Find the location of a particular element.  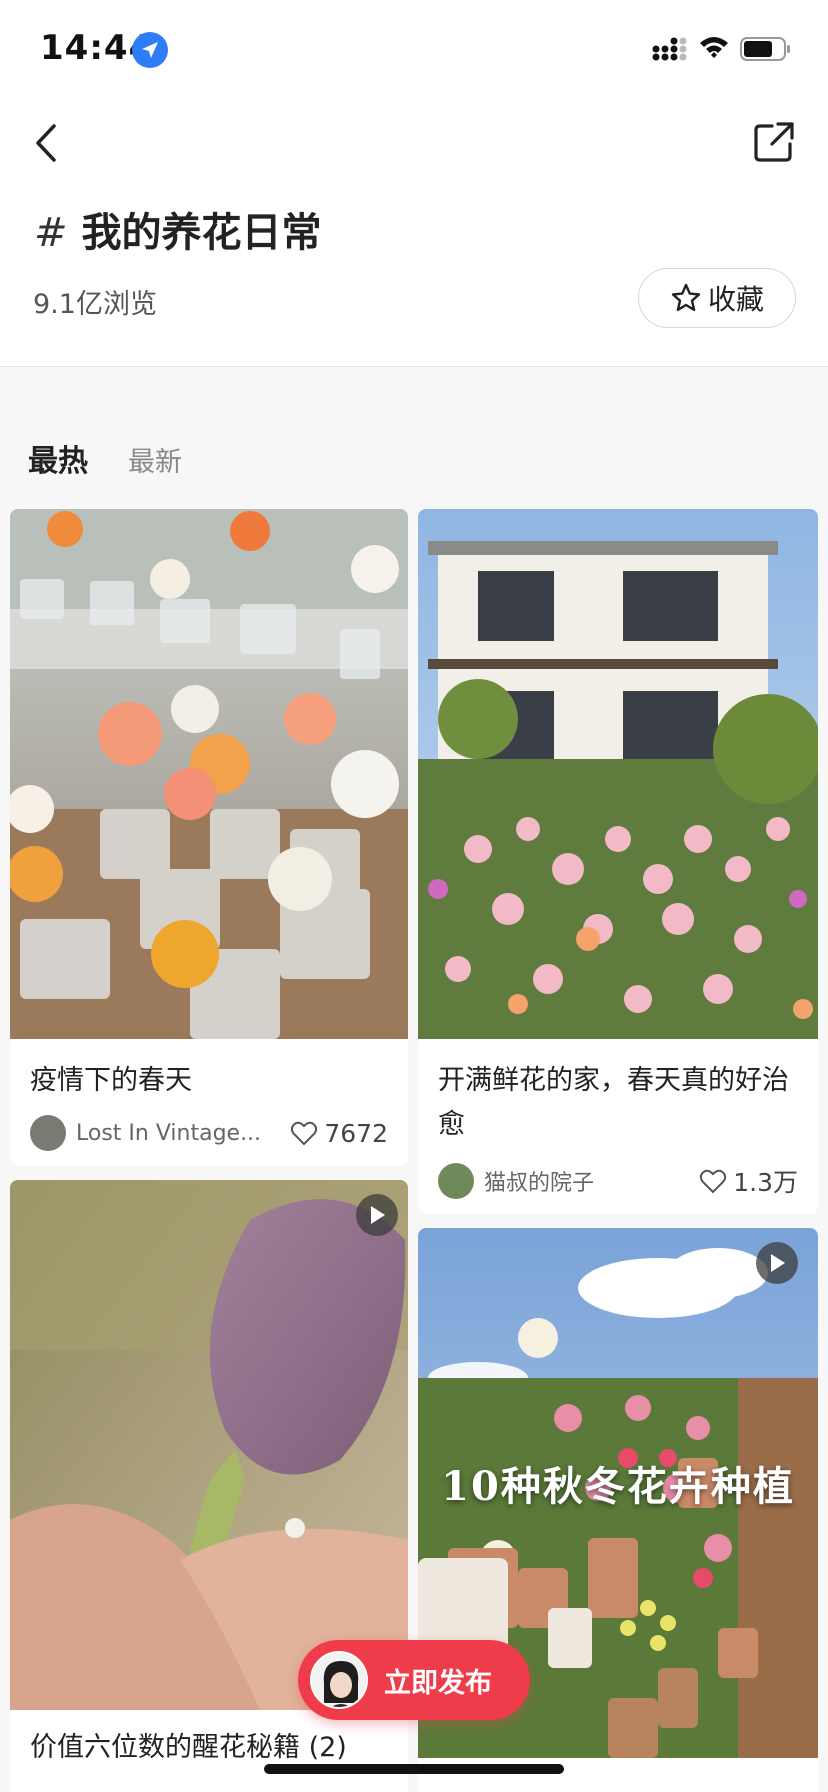

like-count: 1.3万 is located at coordinates (748, 1181).